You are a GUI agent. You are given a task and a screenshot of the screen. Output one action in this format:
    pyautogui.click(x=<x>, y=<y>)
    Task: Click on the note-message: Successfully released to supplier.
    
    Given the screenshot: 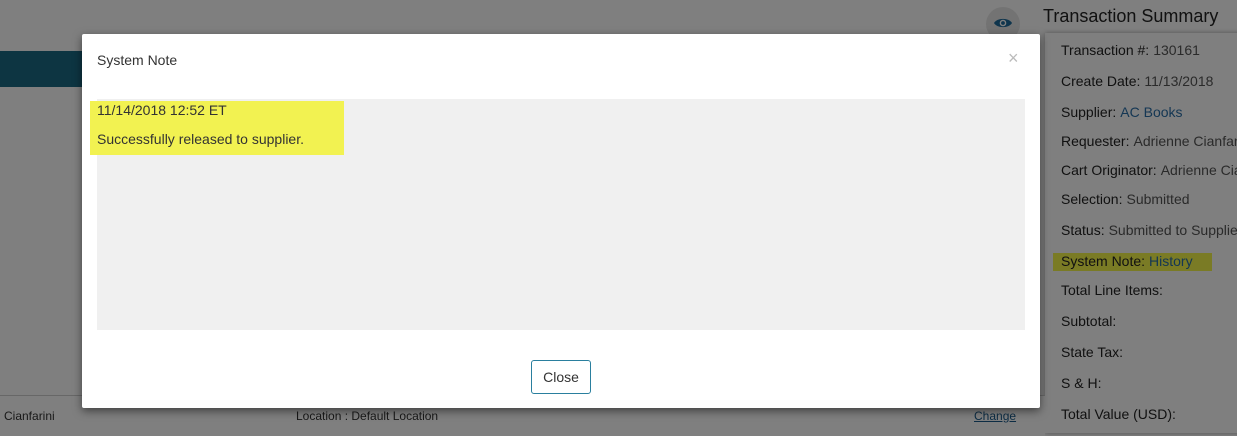 What is the action you would take?
    pyautogui.click(x=200, y=139)
    